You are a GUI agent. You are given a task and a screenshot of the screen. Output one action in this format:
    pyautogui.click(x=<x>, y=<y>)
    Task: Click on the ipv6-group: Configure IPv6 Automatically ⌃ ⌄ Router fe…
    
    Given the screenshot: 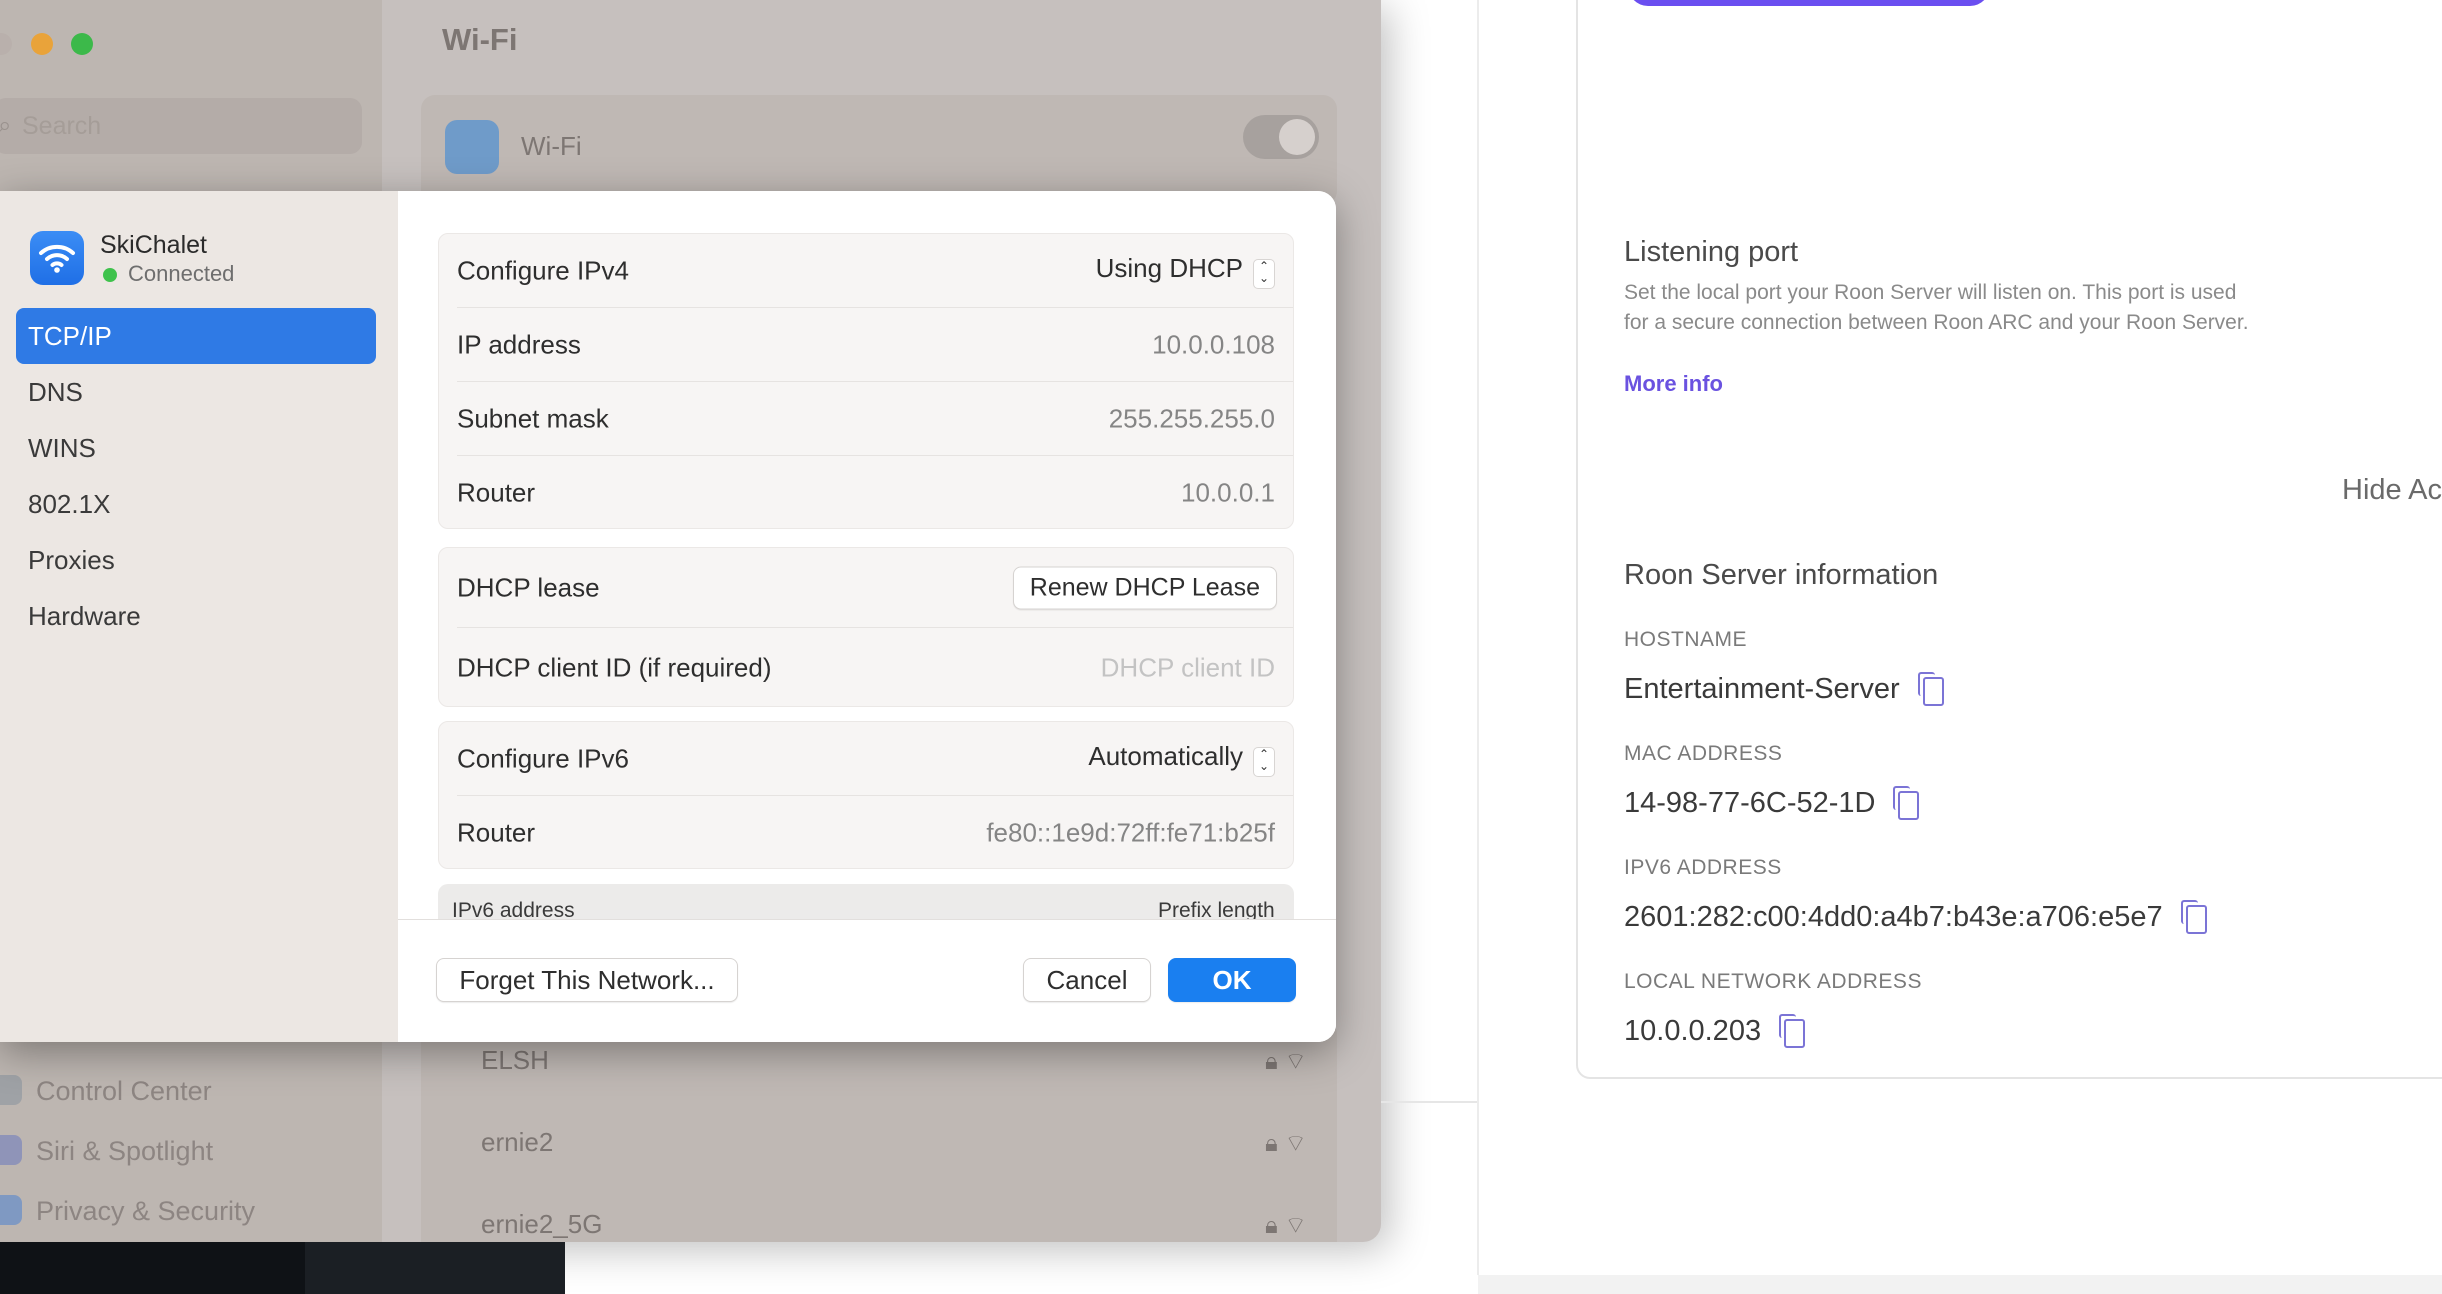 What is the action you would take?
    pyautogui.click(x=866, y=795)
    